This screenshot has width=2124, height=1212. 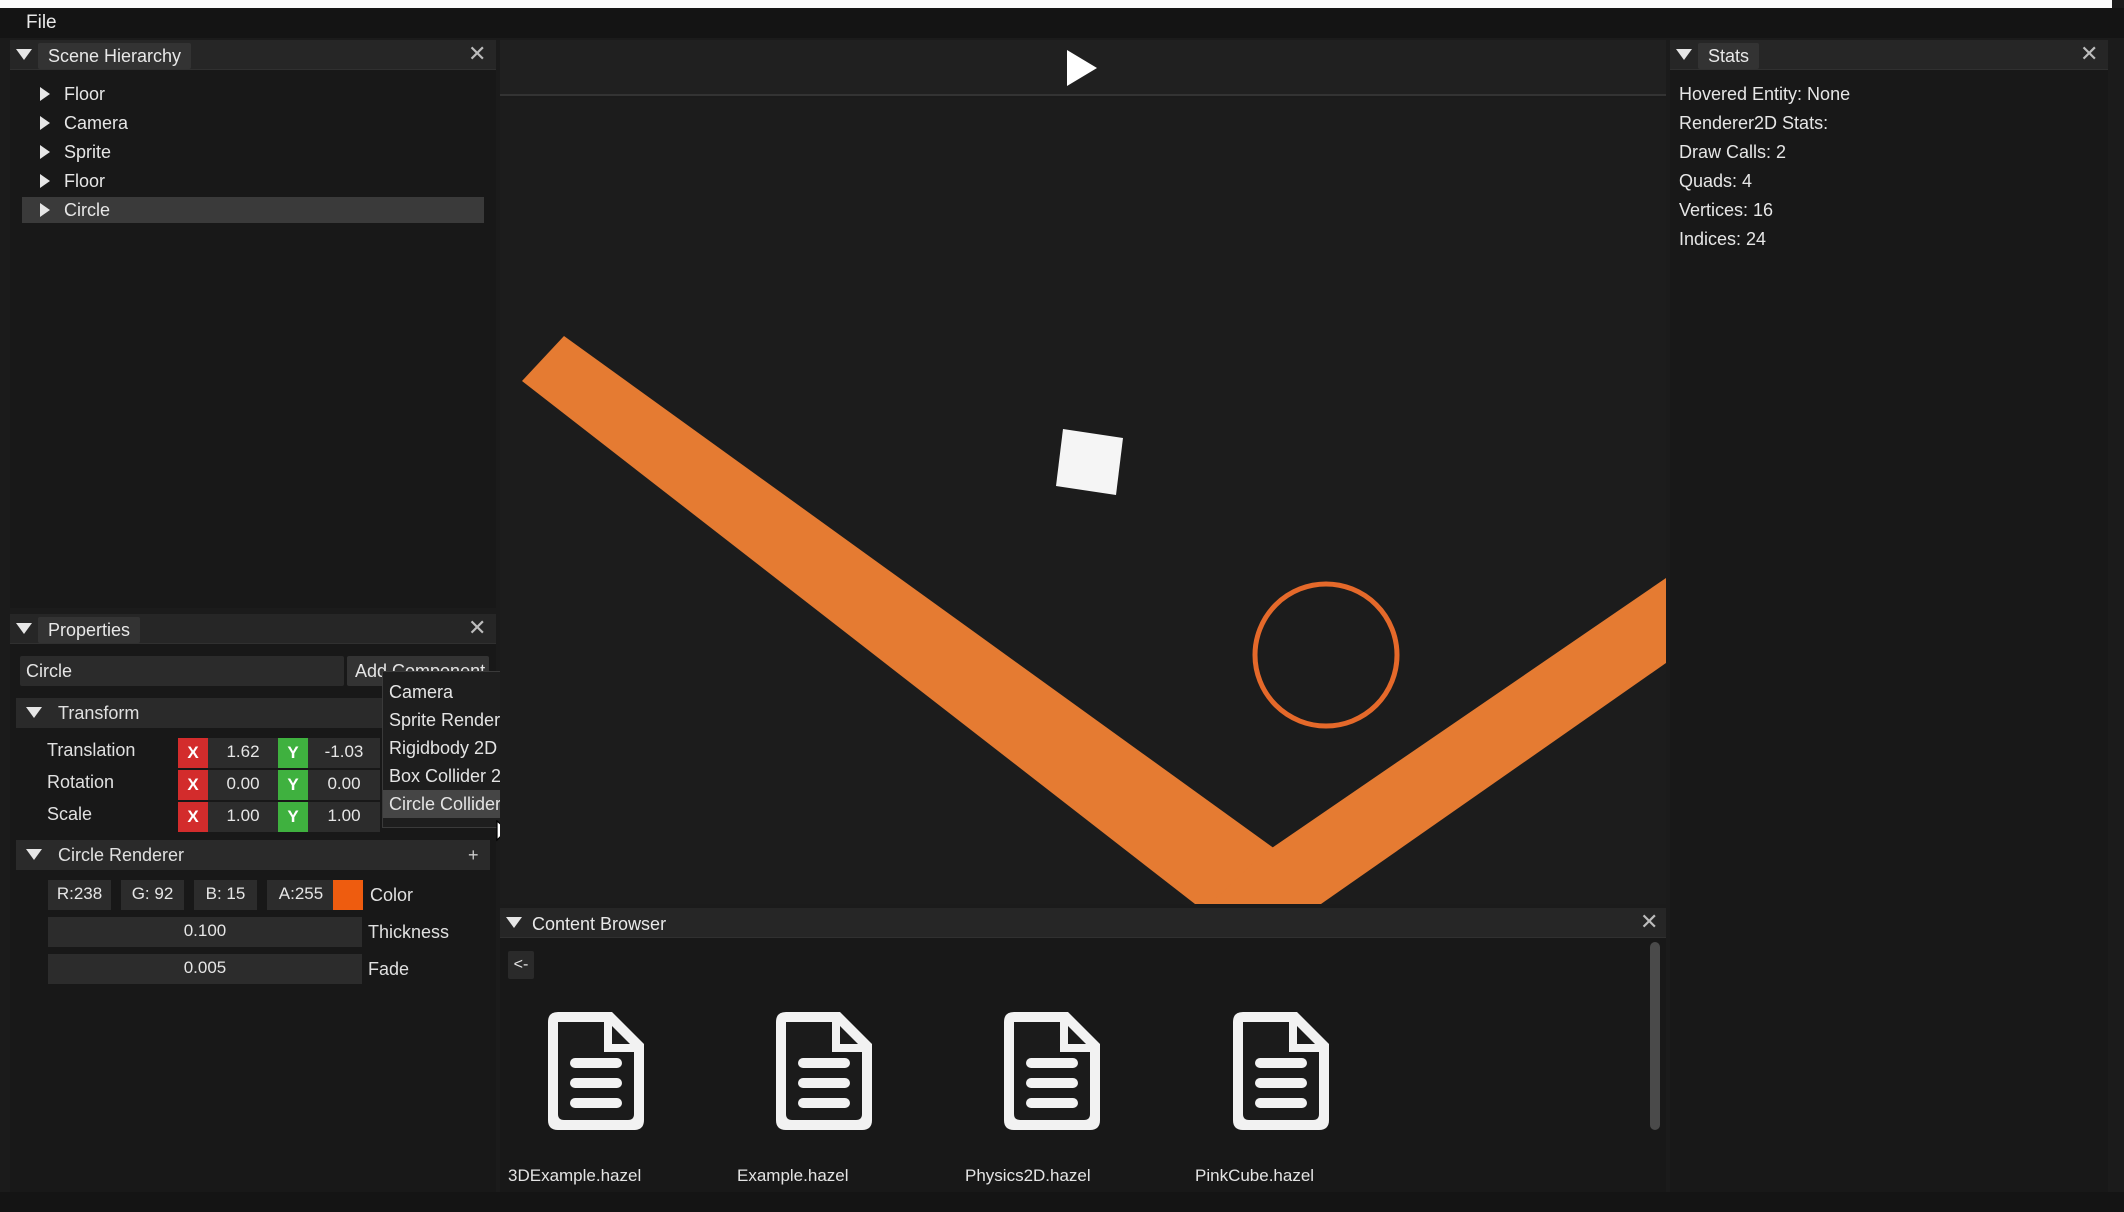 What do you see at coordinates (473, 855) in the screenshot?
I see `component-settings-button: +` at bounding box center [473, 855].